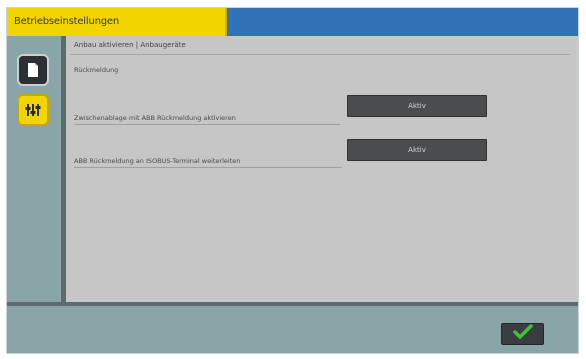  I want to click on setting-button-1: Aktiv, so click(417, 106).